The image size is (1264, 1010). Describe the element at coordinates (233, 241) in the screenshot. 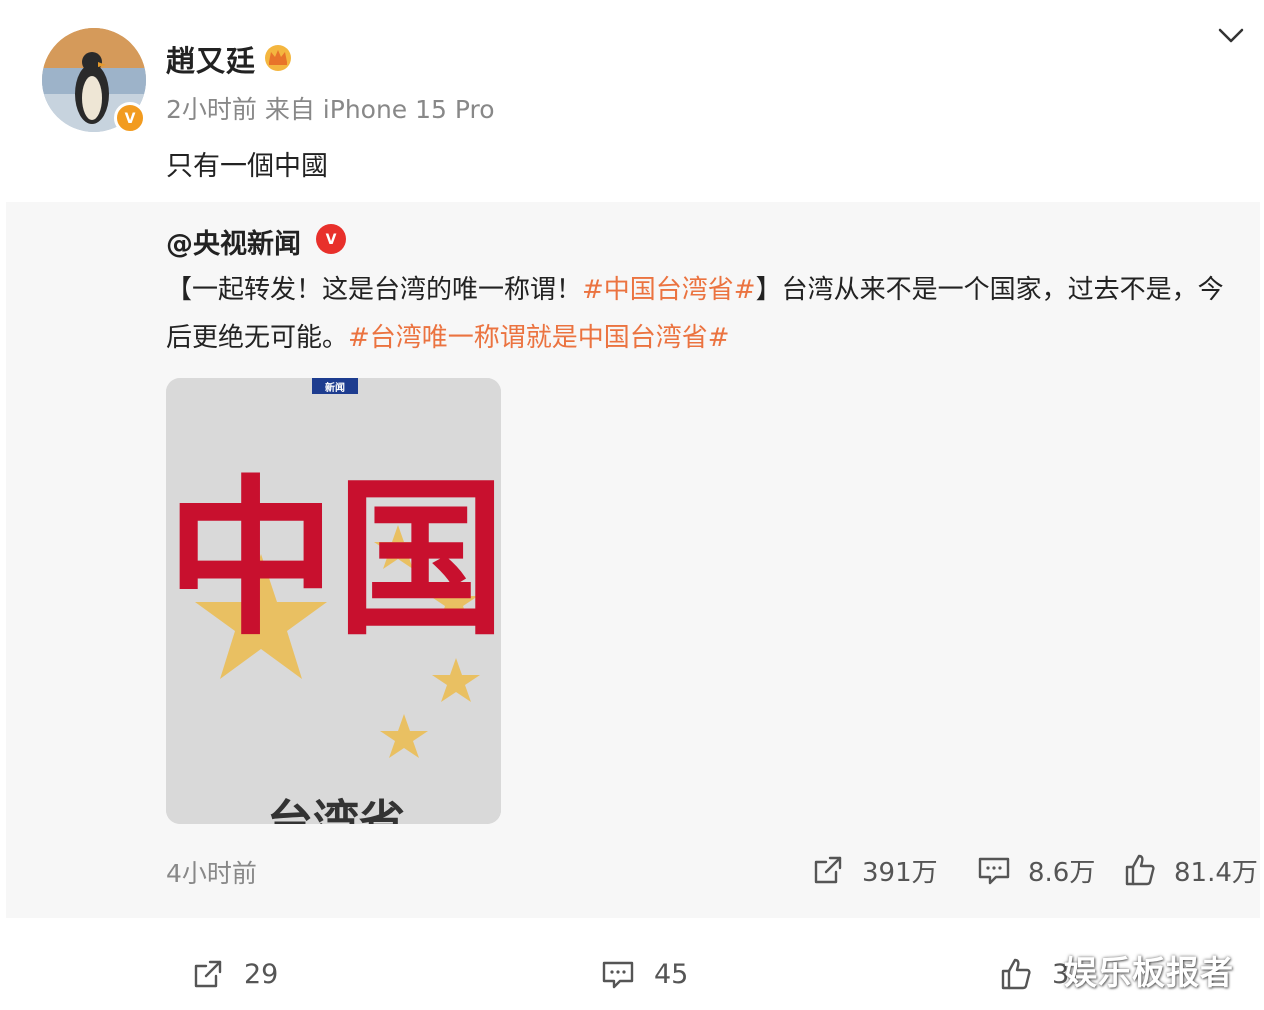

I see `repost-author: @央视新闻` at that location.